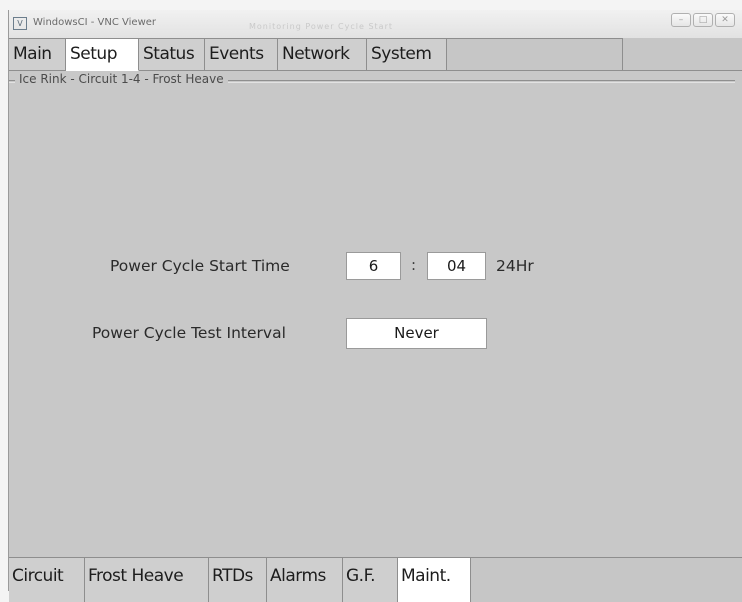 The height and width of the screenshot is (602, 742). What do you see at coordinates (535, 54) in the screenshot?
I see `tab-bar-spacer` at bounding box center [535, 54].